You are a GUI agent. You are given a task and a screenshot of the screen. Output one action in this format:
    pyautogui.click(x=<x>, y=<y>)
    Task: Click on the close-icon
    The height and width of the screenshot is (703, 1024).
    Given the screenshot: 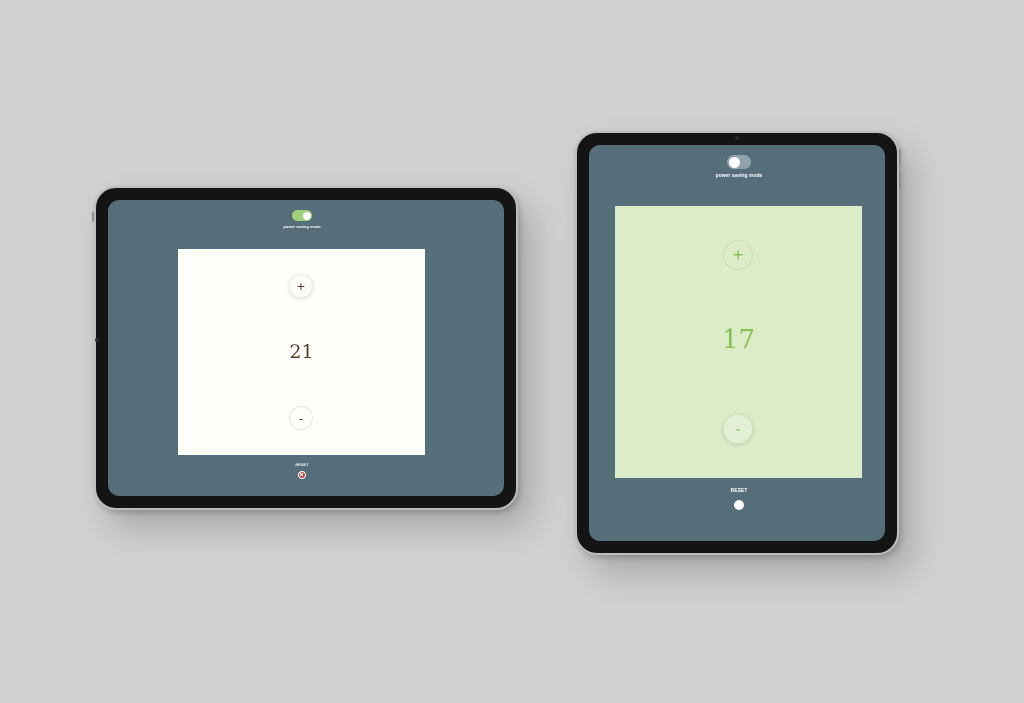 What is the action you would take?
    pyautogui.click(x=301, y=474)
    